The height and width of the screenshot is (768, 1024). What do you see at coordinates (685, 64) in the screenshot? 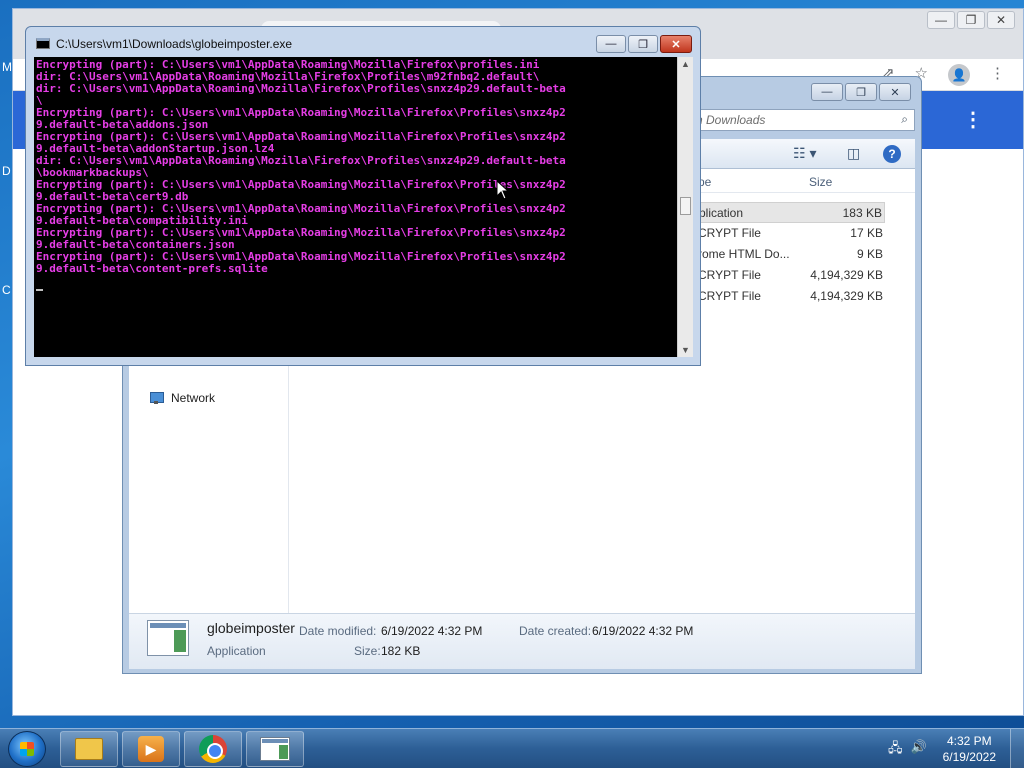
I see `scroll-up-icon: ▲` at bounding box center [685, 64].